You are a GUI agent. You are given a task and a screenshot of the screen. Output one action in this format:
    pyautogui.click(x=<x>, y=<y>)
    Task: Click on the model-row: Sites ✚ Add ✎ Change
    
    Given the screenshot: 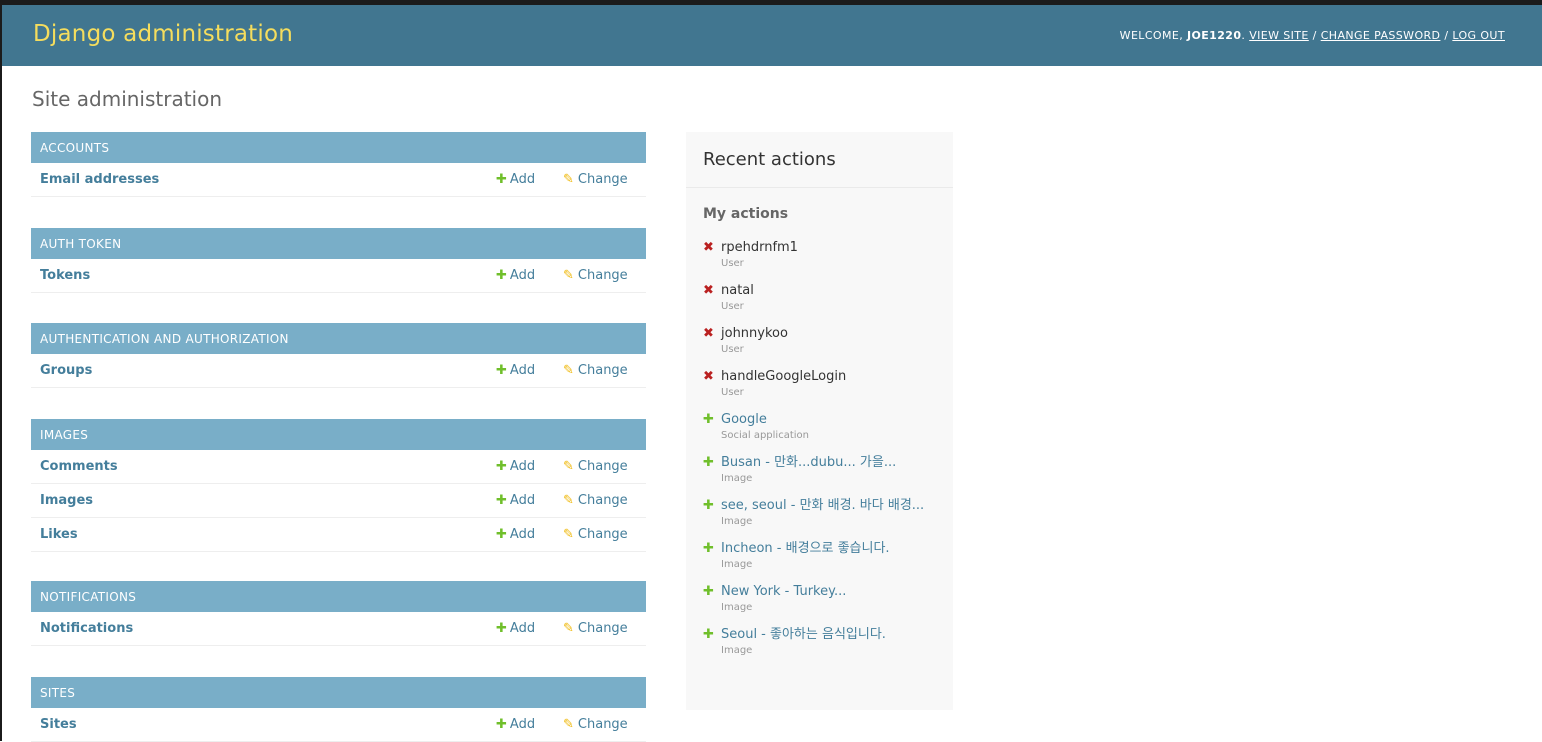 What is the action you would take?
    pyautogui.click(x=338, y=725)
    